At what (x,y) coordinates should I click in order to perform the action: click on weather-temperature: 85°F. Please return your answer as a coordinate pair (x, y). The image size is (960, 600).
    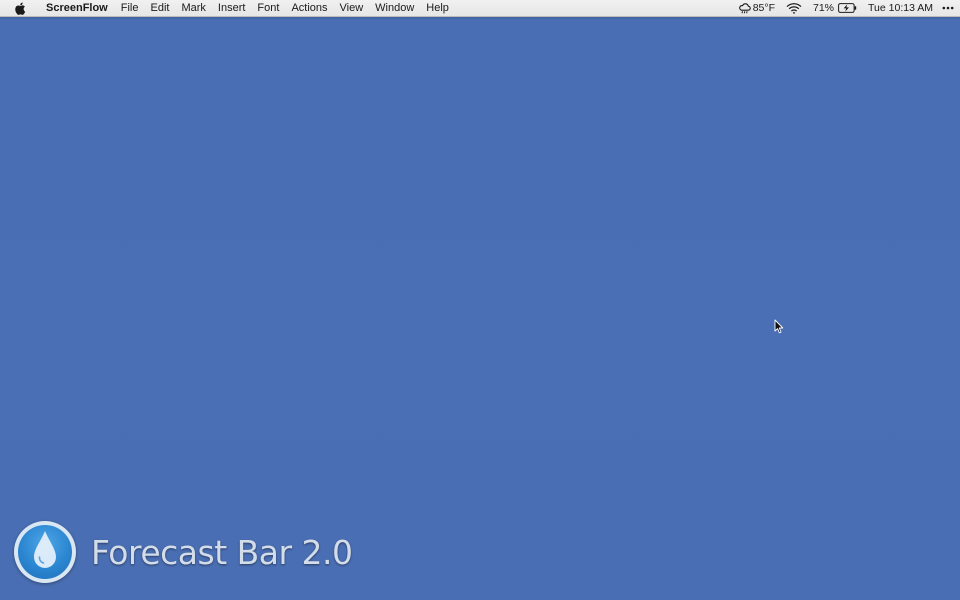
    Looking at the image, I should click on (763, 8).